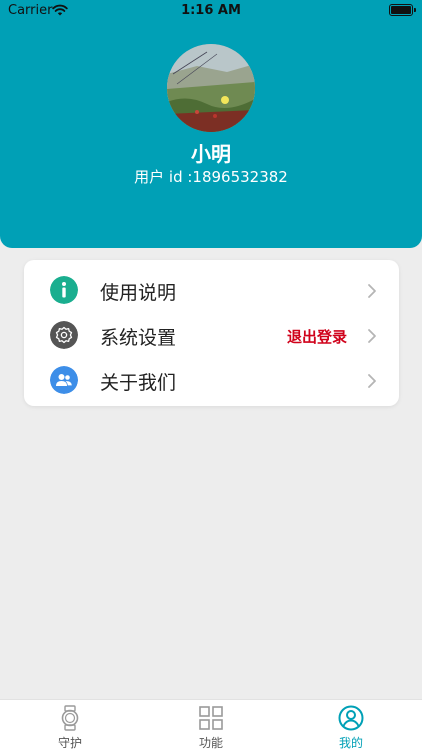  I want to click on avatar-photo, so click(211, 88).